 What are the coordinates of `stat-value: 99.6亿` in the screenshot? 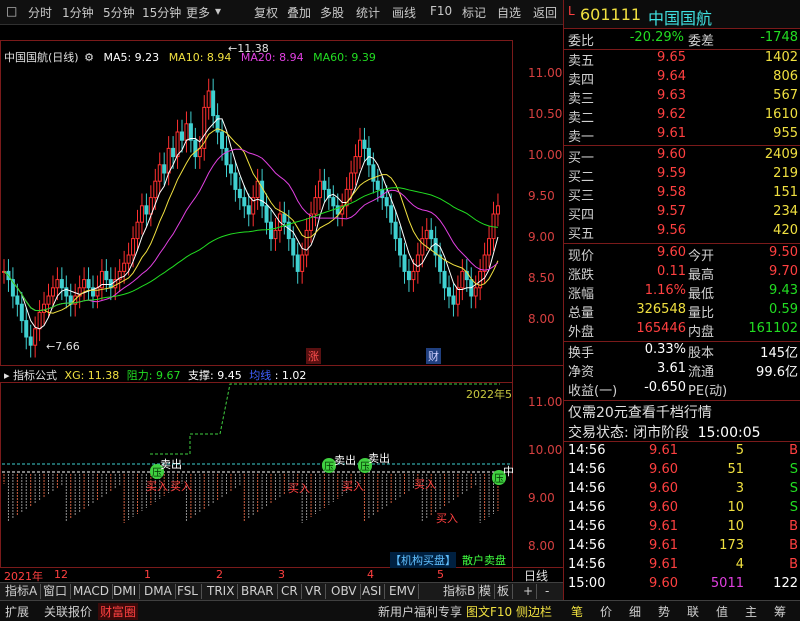 It's located at (777, 372).